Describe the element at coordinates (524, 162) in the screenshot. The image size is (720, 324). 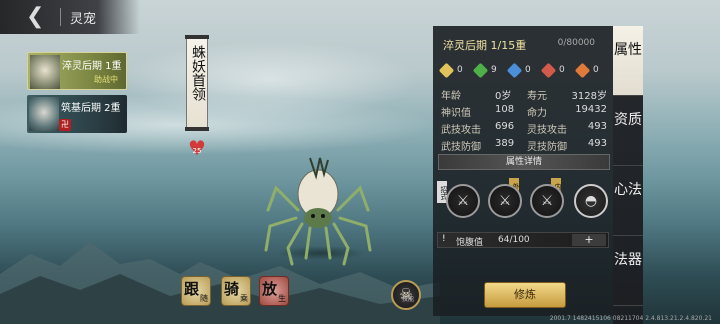
I see `attribute-detail-button: 属性详情` at that location.